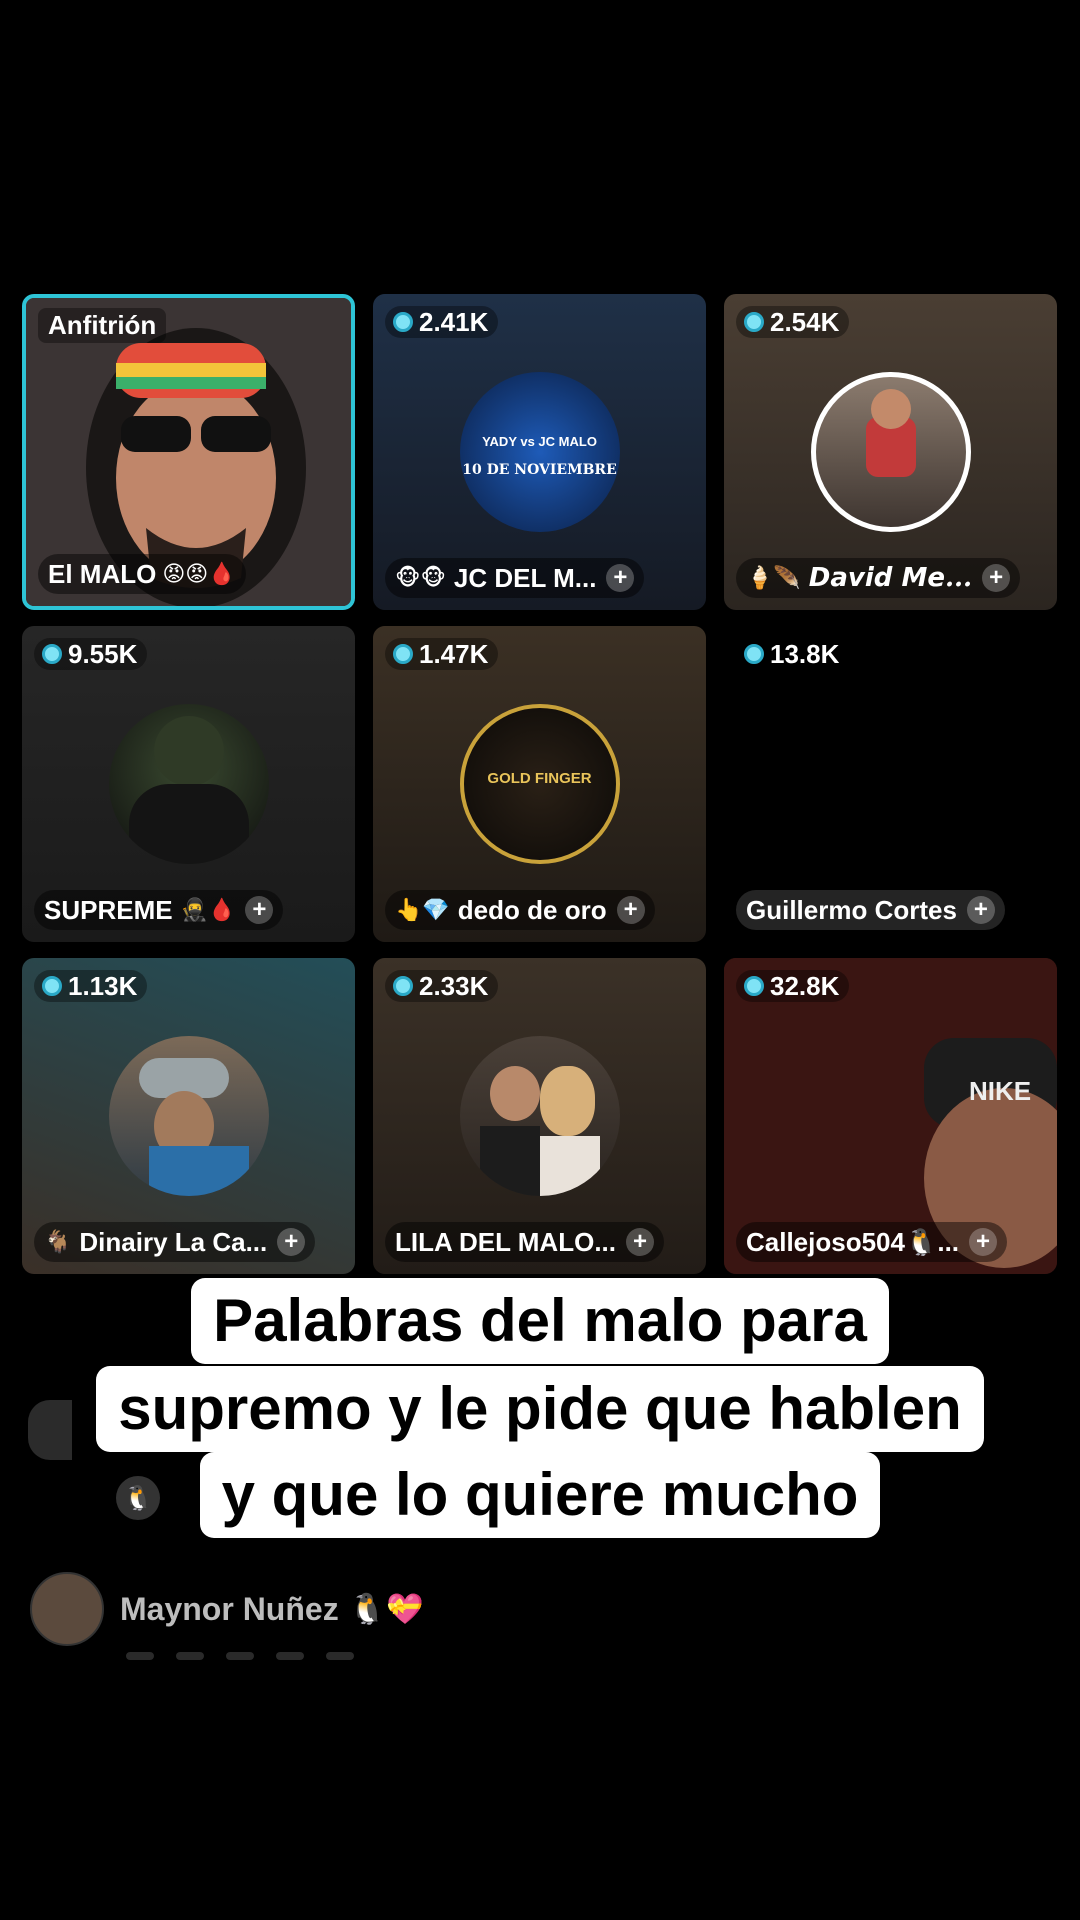 This screenshot has height=1920, width=1080. Describe the element at coordinates (890, 1116) in the screenshot. I see `guest-tile: NIKE 32.8K Callejoso504🐧... +` at that location.